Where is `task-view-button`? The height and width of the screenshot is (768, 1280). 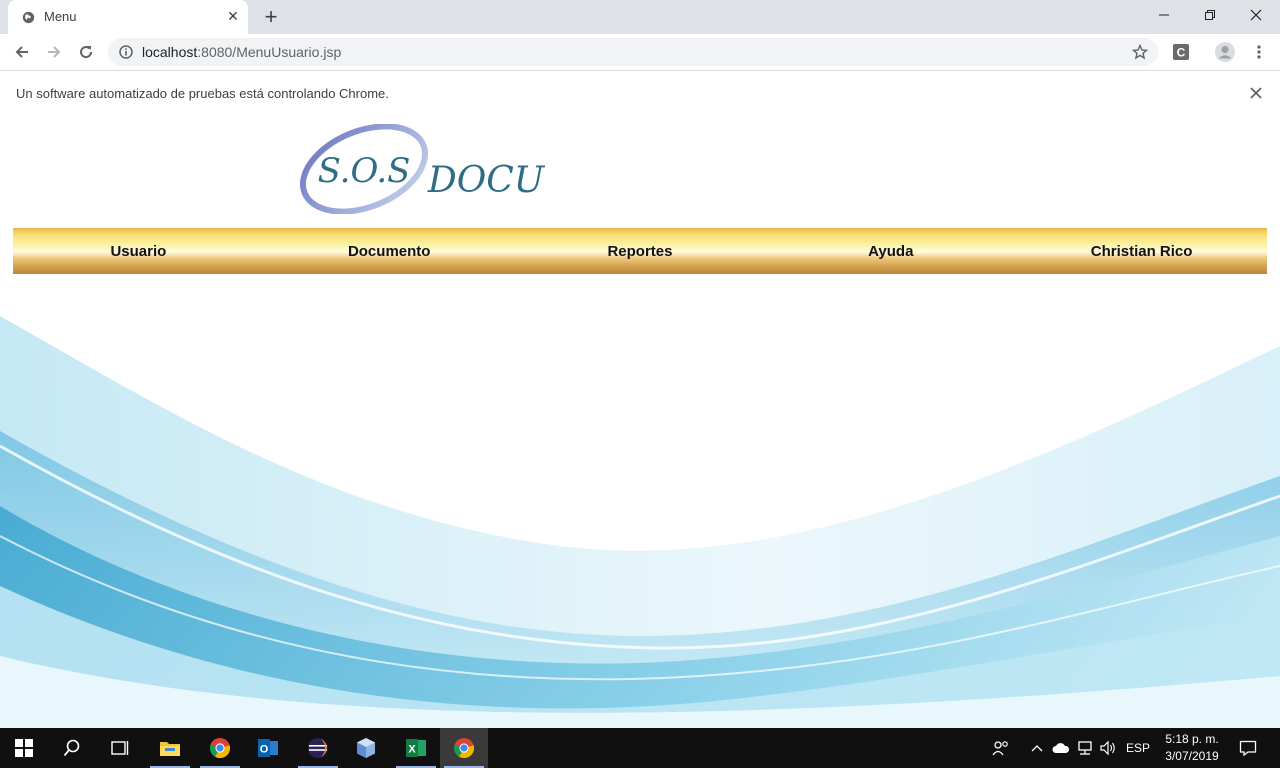
task-view-button is located at coordinates (120, 748).